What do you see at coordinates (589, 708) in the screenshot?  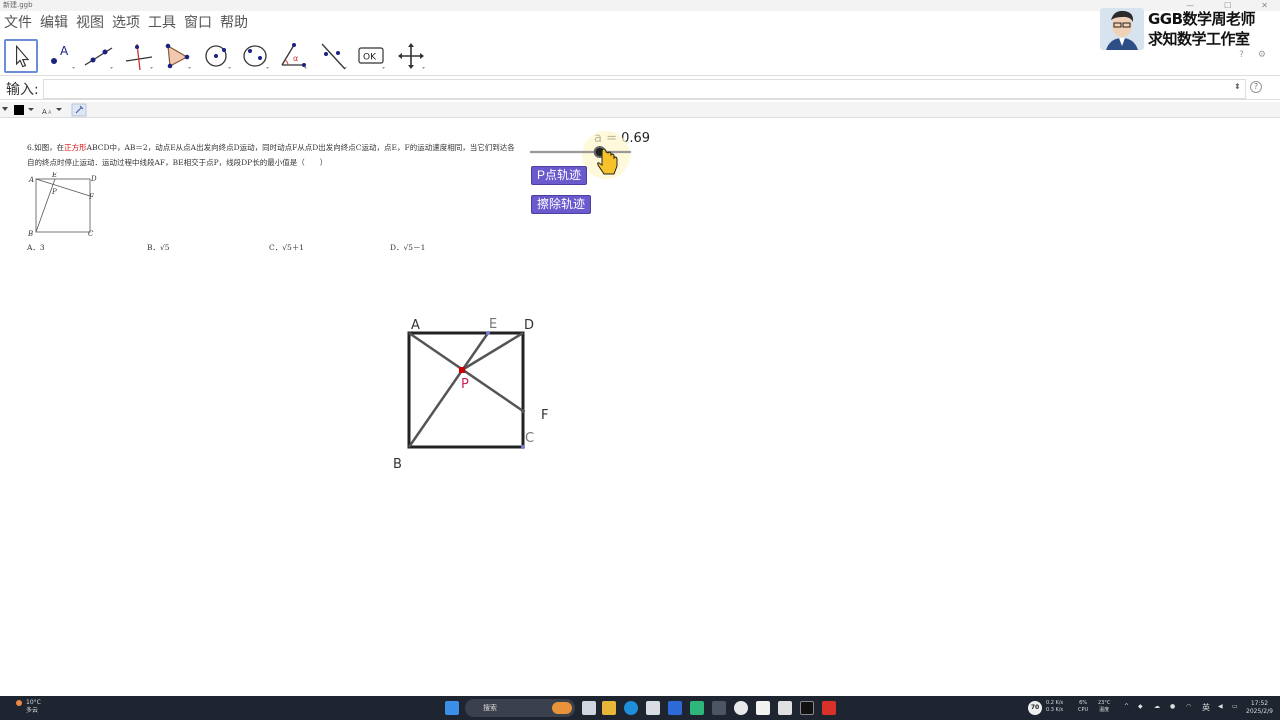 I see `task-view-icon` at bounding box center [589, 708].